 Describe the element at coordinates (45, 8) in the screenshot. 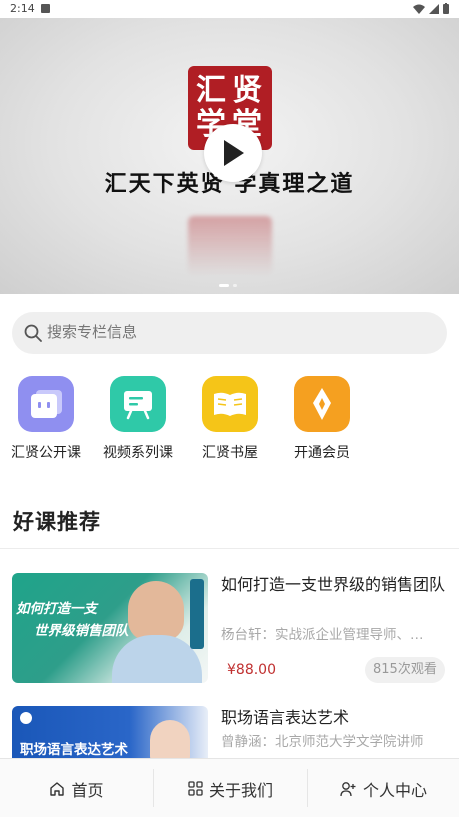

I see `notification-icon` at that location.